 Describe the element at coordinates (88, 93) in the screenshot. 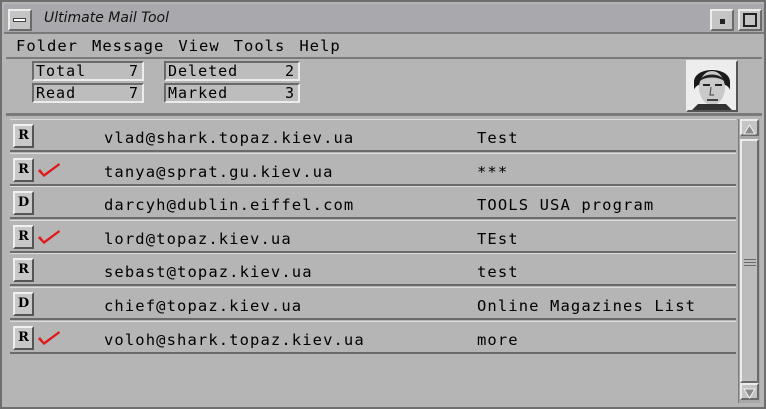

I see `stat-read: Read 7` at that location.